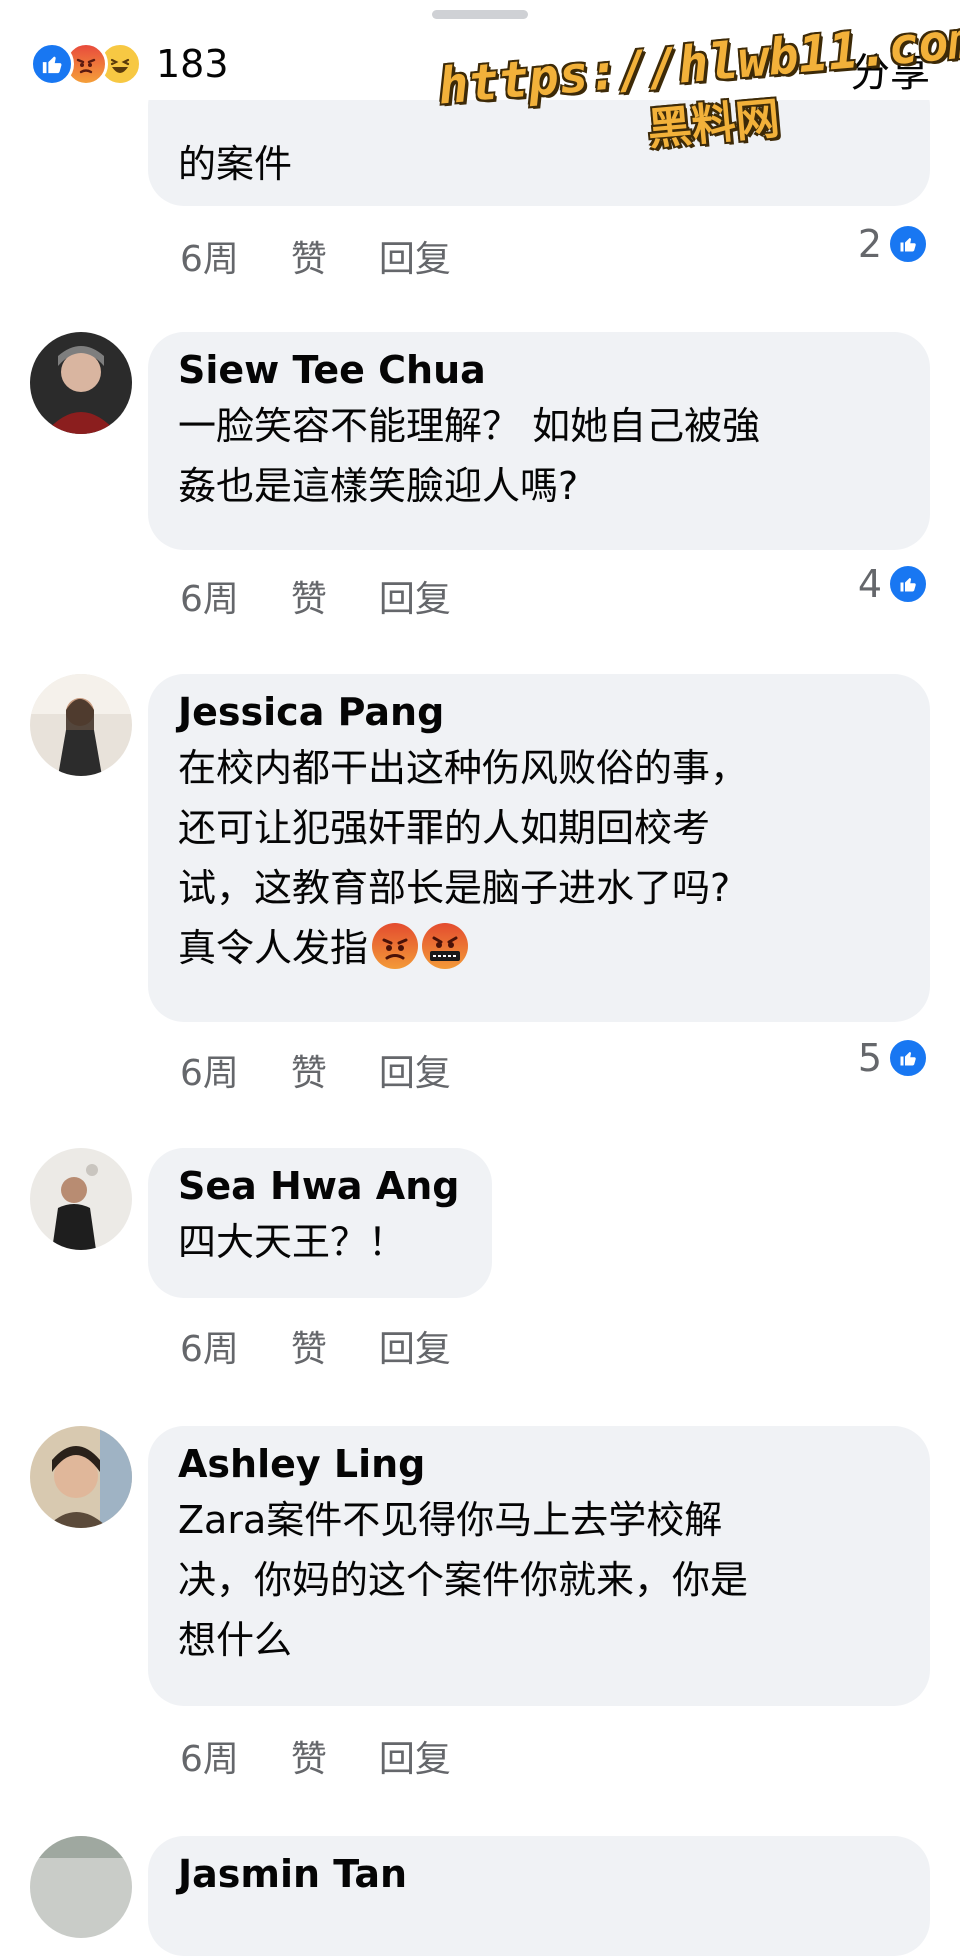 This screenshot has width=960, height=1956. I want to click on comment-text: 想什么, so click(235, 1640).